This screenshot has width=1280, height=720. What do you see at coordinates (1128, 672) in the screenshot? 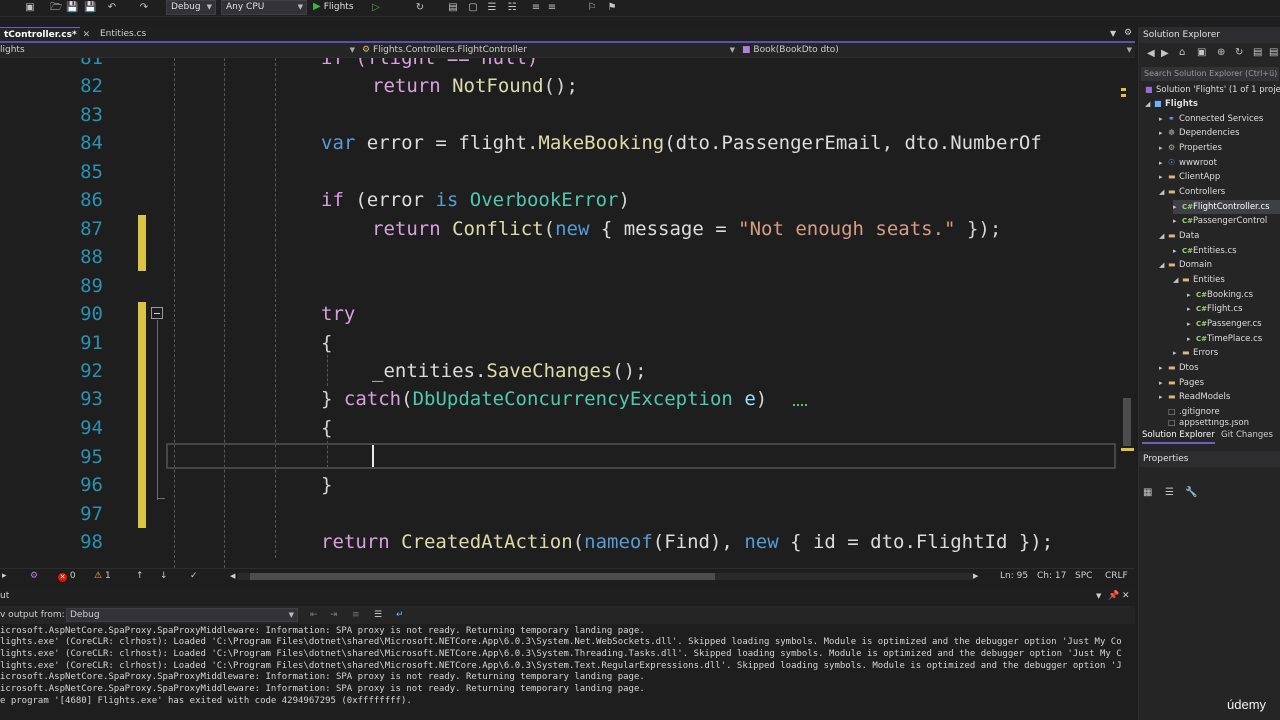
I see `output-vertical-scrollbar` at bounding box center [1128, 672].